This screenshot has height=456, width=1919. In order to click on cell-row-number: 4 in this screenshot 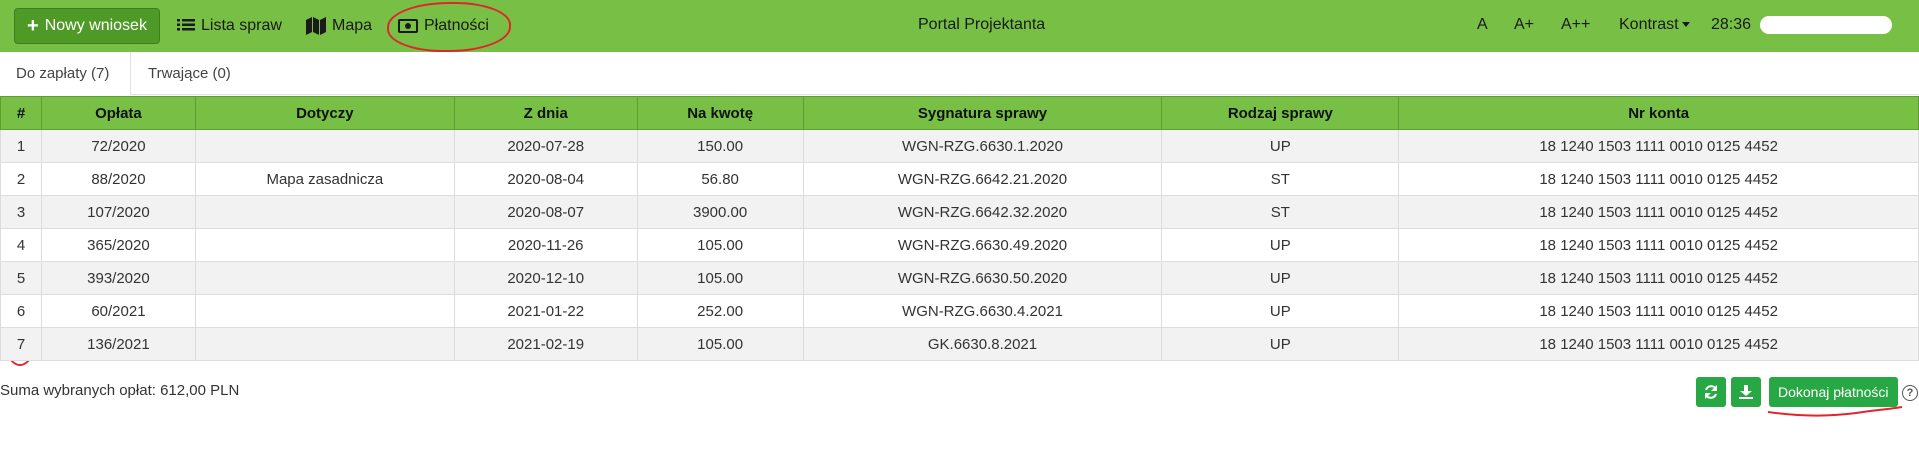, I will do `click(21, 245)`.